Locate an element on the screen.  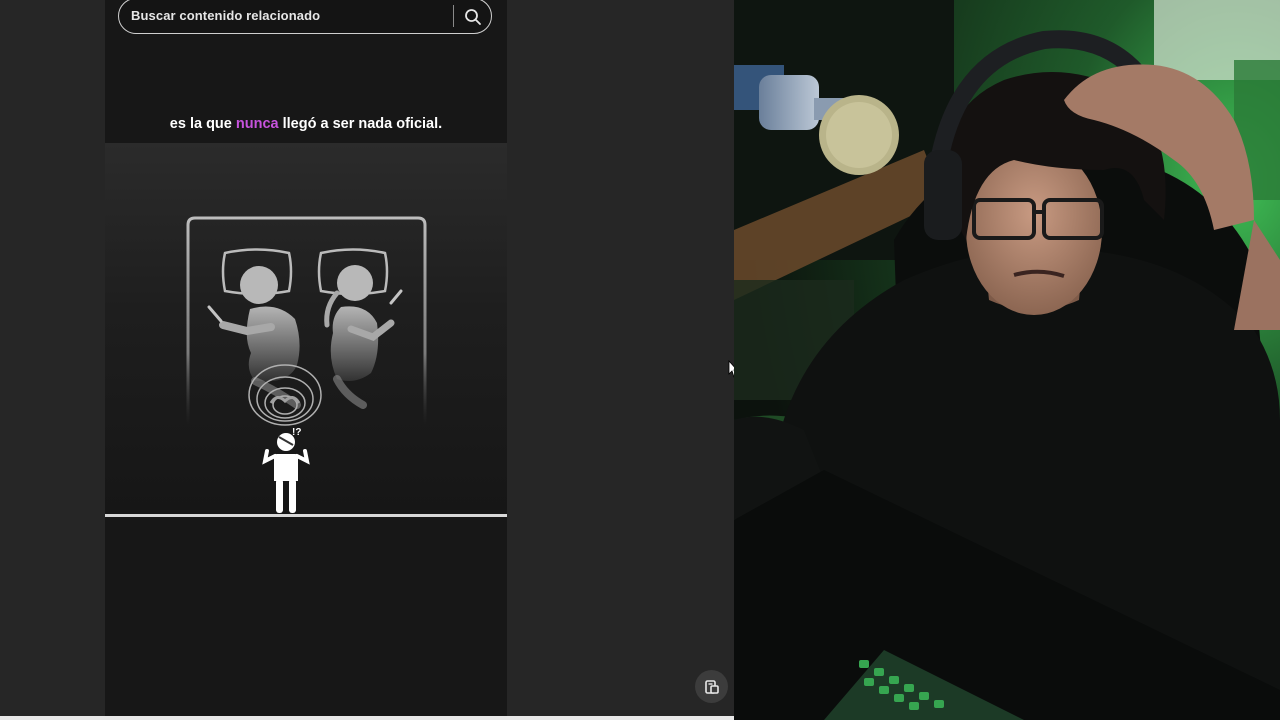
search-bar: Buscar contenido relacionado is located at coordinates (305, 17).